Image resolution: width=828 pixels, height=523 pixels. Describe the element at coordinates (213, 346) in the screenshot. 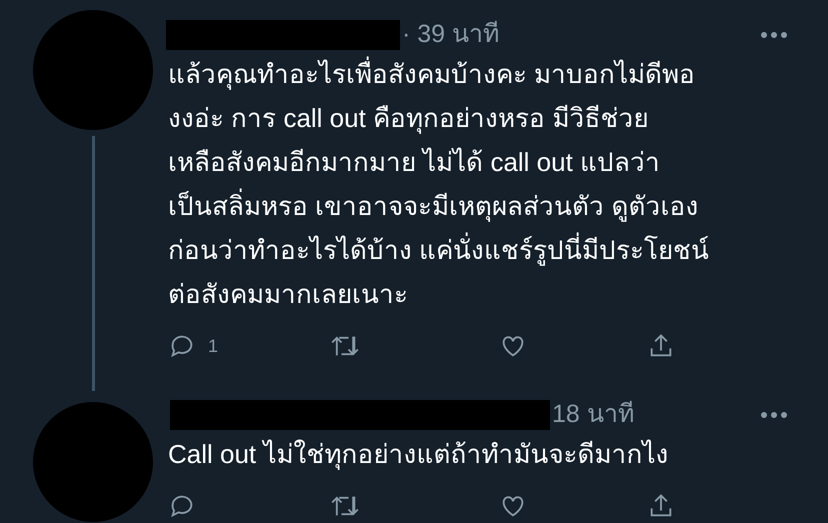

I see `reply-count: 1` at that location.